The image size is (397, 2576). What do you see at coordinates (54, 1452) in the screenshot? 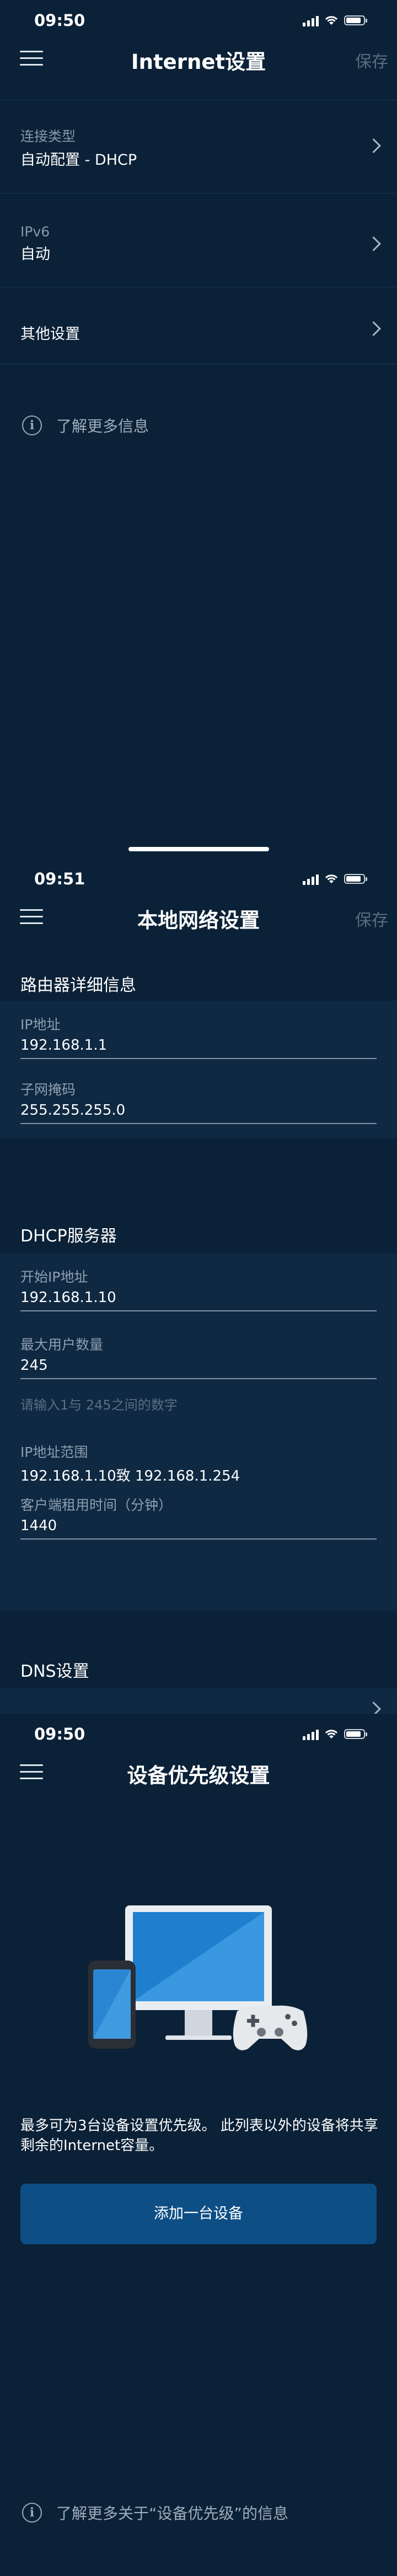
I see `field-label: IP地址范围` at bounding box center [54, 1452].